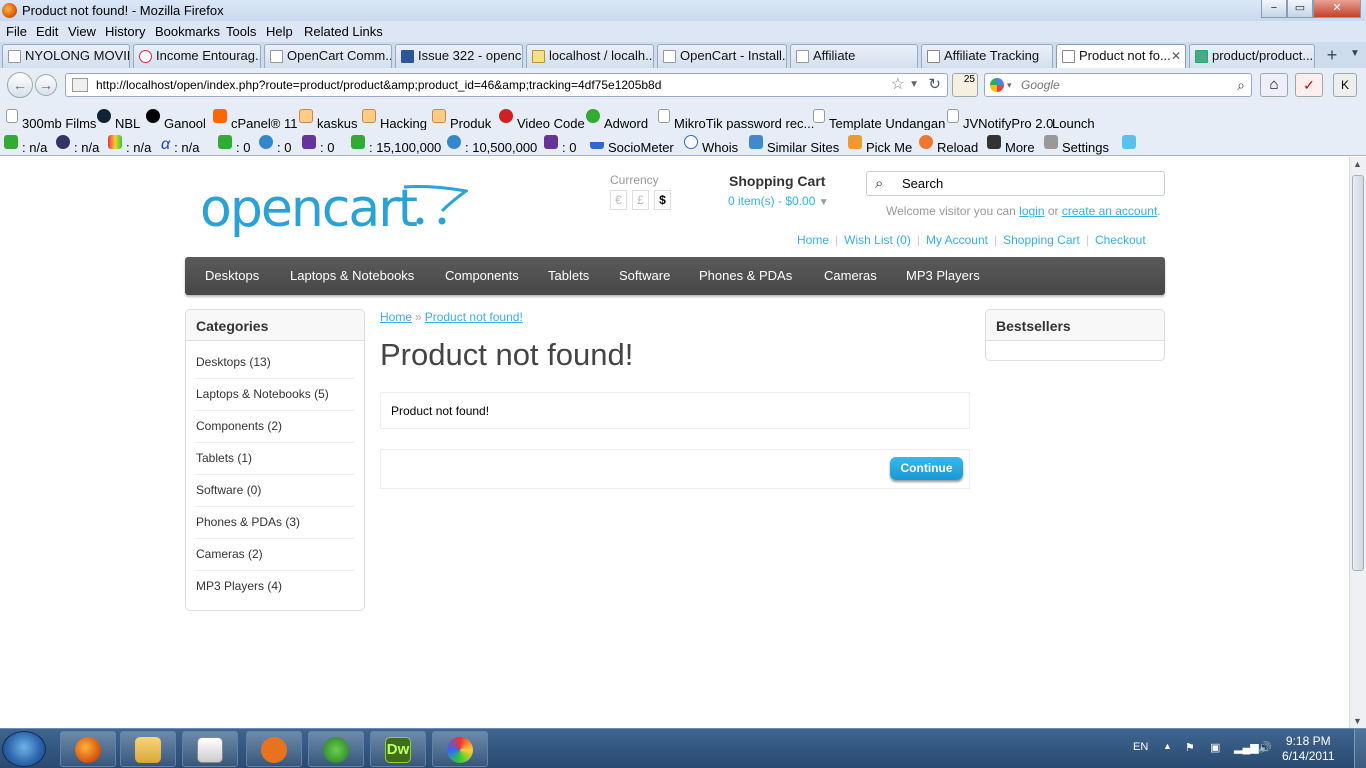 The image size is (1366, 768). What do you see at coordinates (1009, 85) in the screenshot?
I see `engine-dropdown-icon: ▾` at bounding box center [1009, 85].